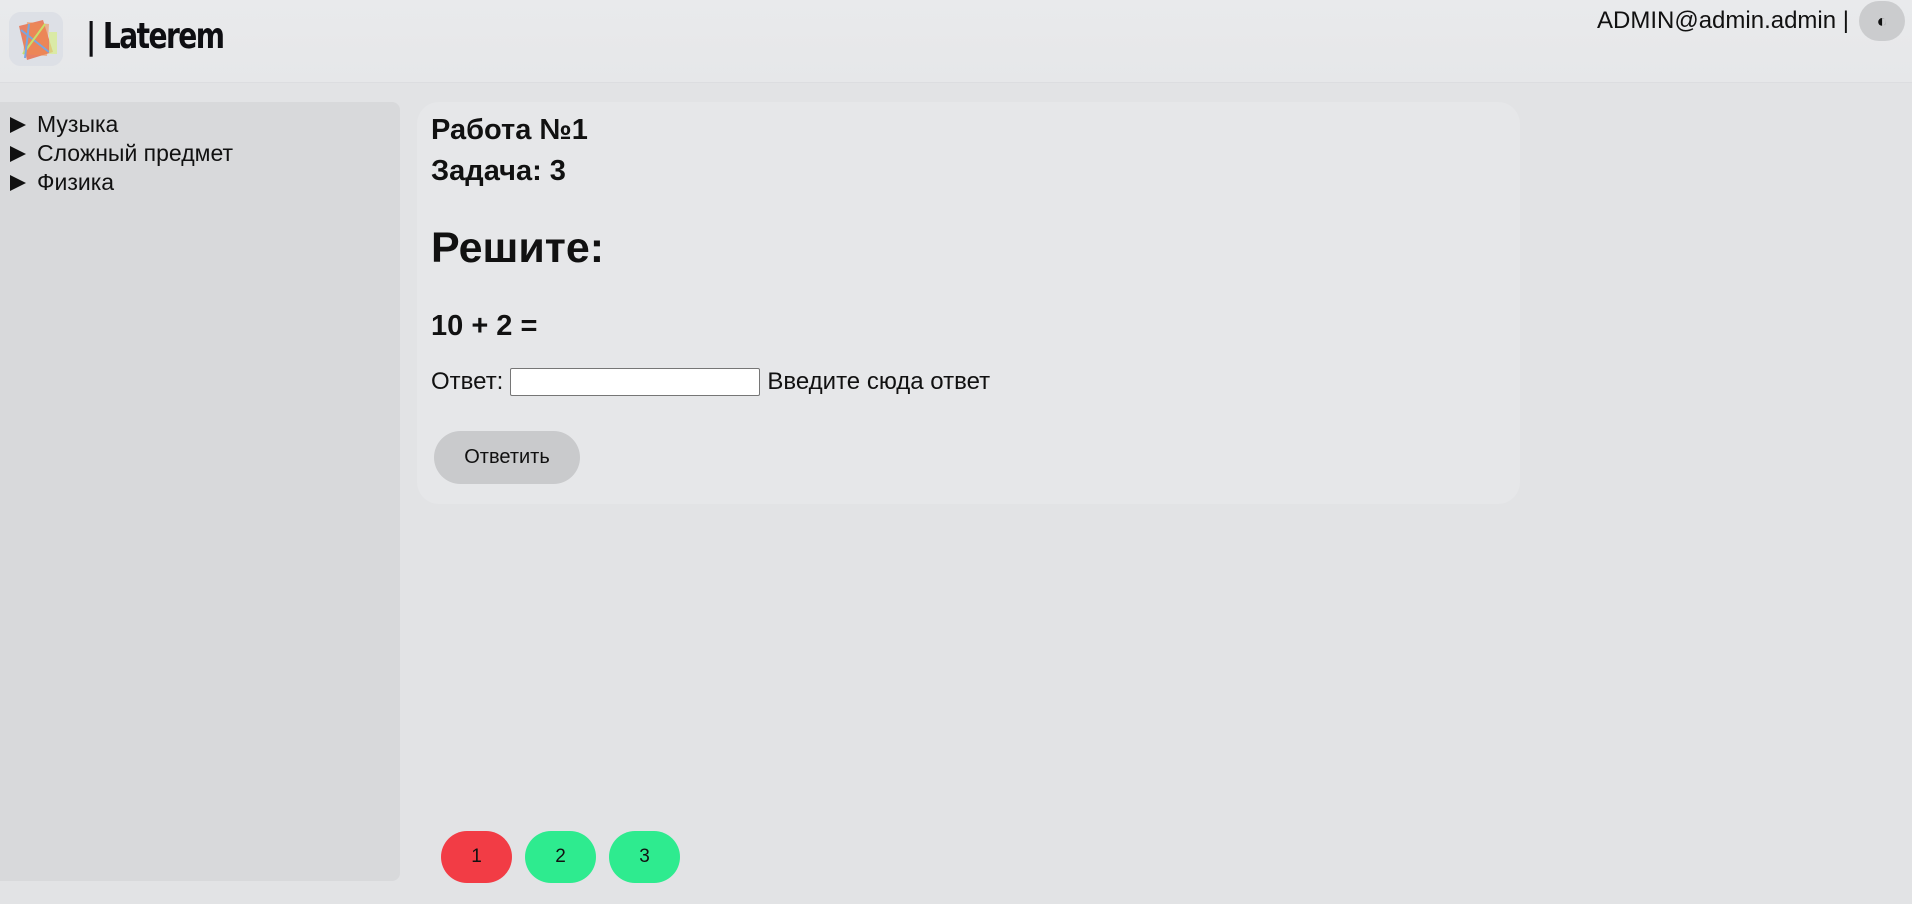 The image size is (1912, 904). I want to click on theme-toggle-button: ◐, so click(1882, 21).